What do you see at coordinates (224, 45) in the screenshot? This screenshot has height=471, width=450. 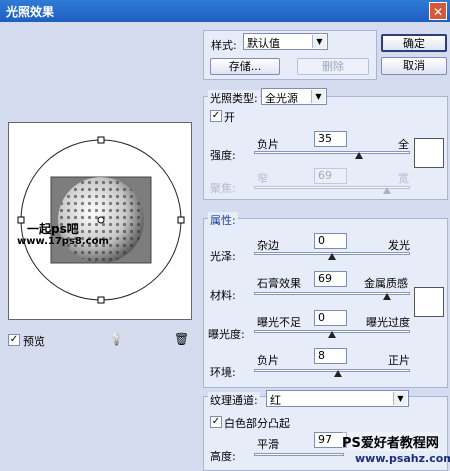 I see `style-label: 样式:` at bounding box center [224, 45].